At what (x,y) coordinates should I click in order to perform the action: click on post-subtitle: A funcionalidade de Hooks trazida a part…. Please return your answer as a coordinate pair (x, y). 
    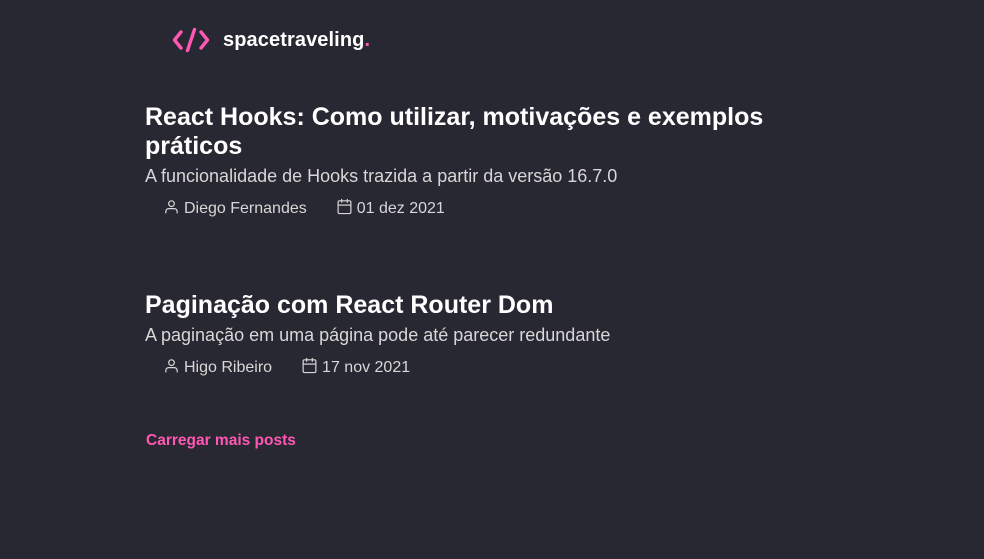
    Looking at the image, I should click on (381, 176).